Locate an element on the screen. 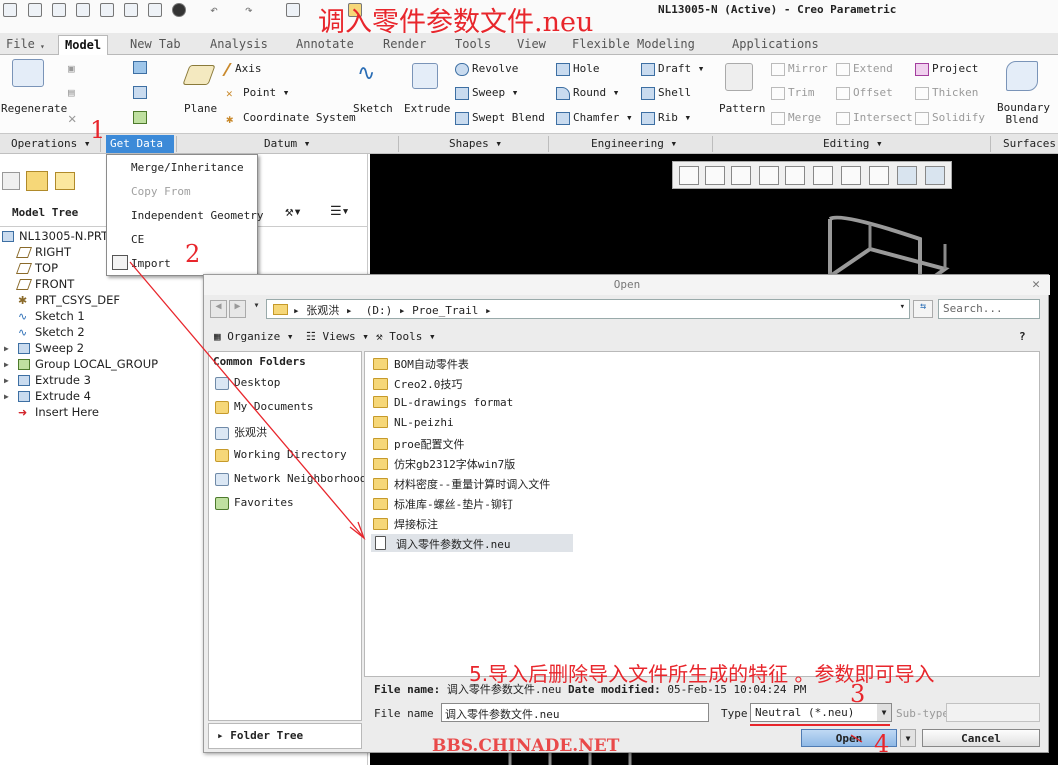 Image resolution: width=1058 pixels, height=765 pixels. step-4-annotation: 4 is located at coordinates (882, 744).